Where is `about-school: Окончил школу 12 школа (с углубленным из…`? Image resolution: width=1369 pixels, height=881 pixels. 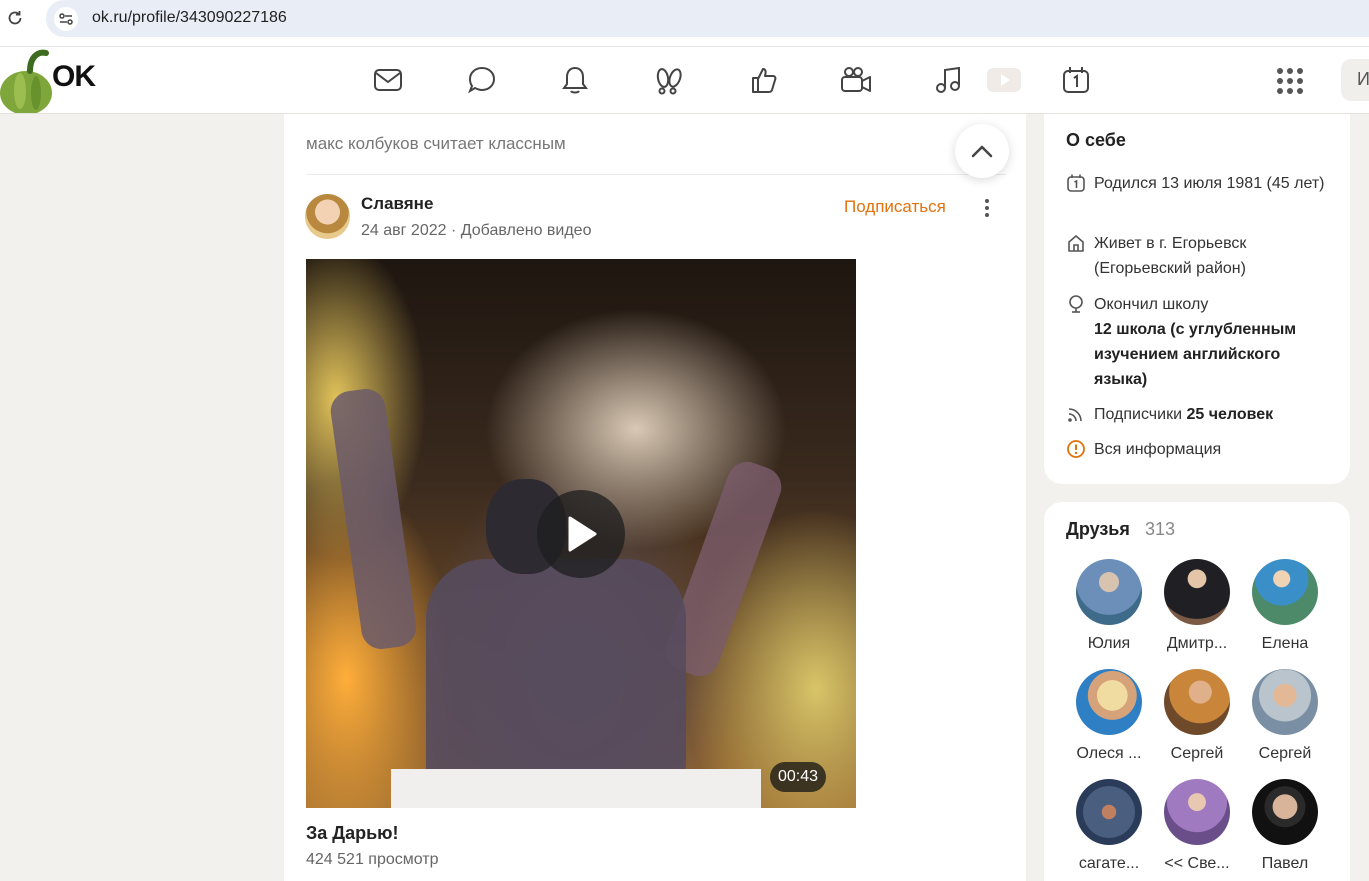
about-school: Окончил школу 12 школа (с углубленным из… is located at coordinates (1215, 342).